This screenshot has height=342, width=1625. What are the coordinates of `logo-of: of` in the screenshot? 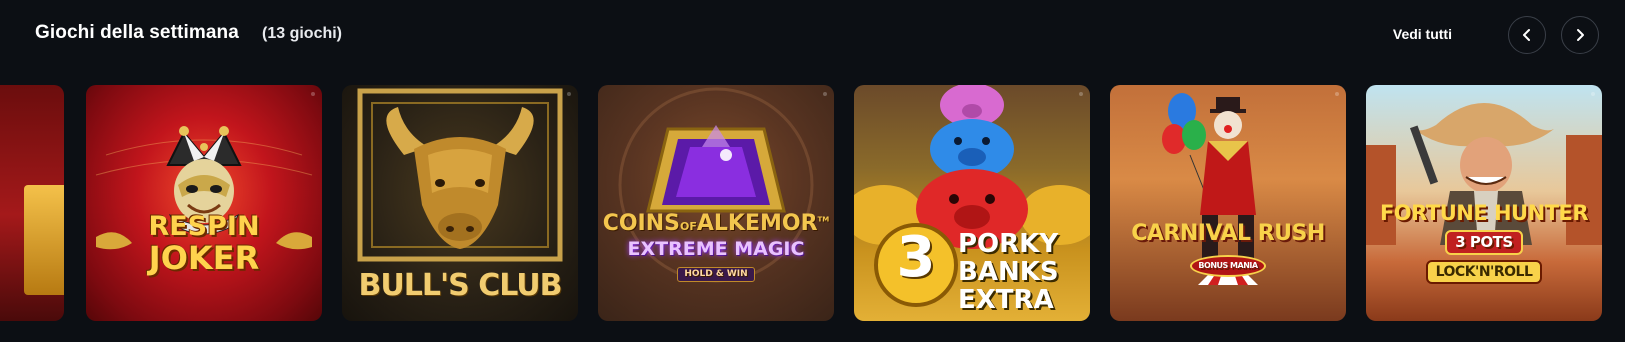 It's located at (688, 226).